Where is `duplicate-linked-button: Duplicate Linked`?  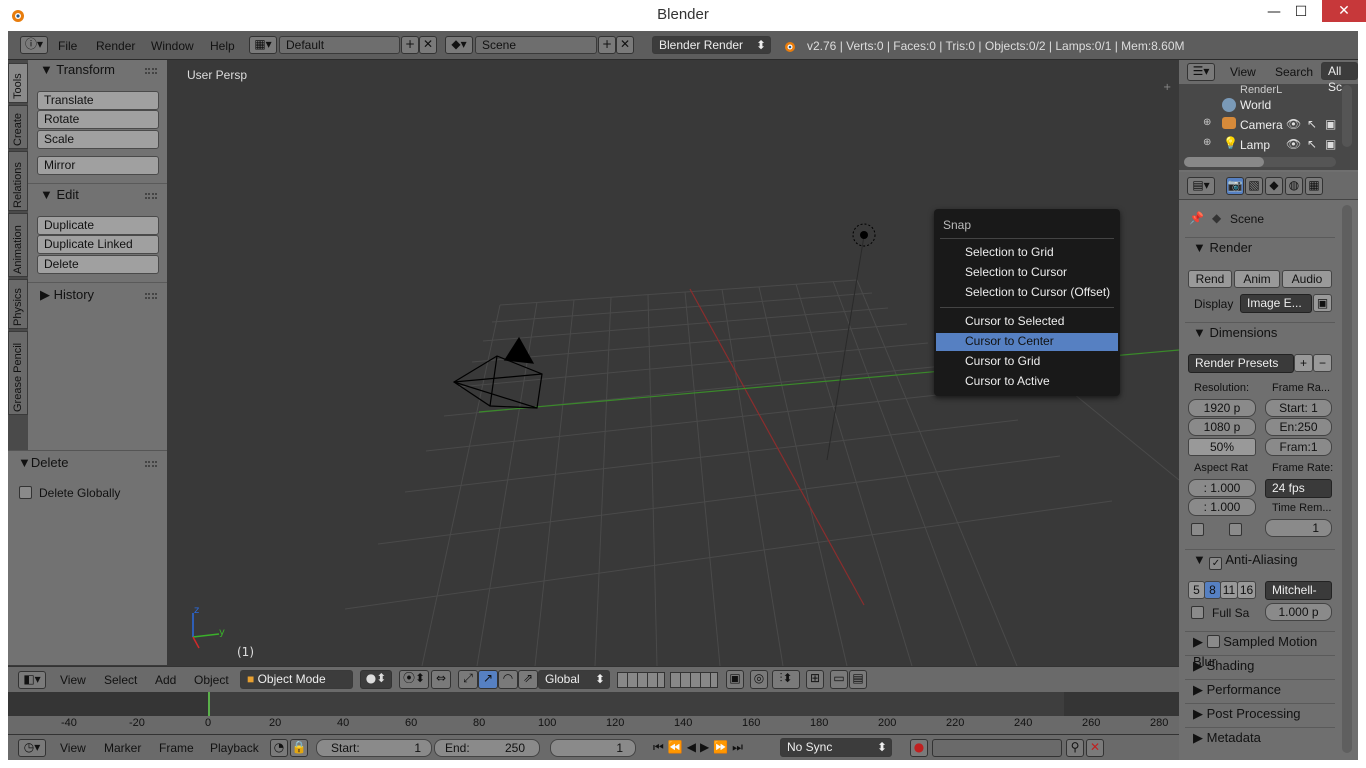 duplicate-linked-button: Duplicate Linked is located at coordinates (98, 244).